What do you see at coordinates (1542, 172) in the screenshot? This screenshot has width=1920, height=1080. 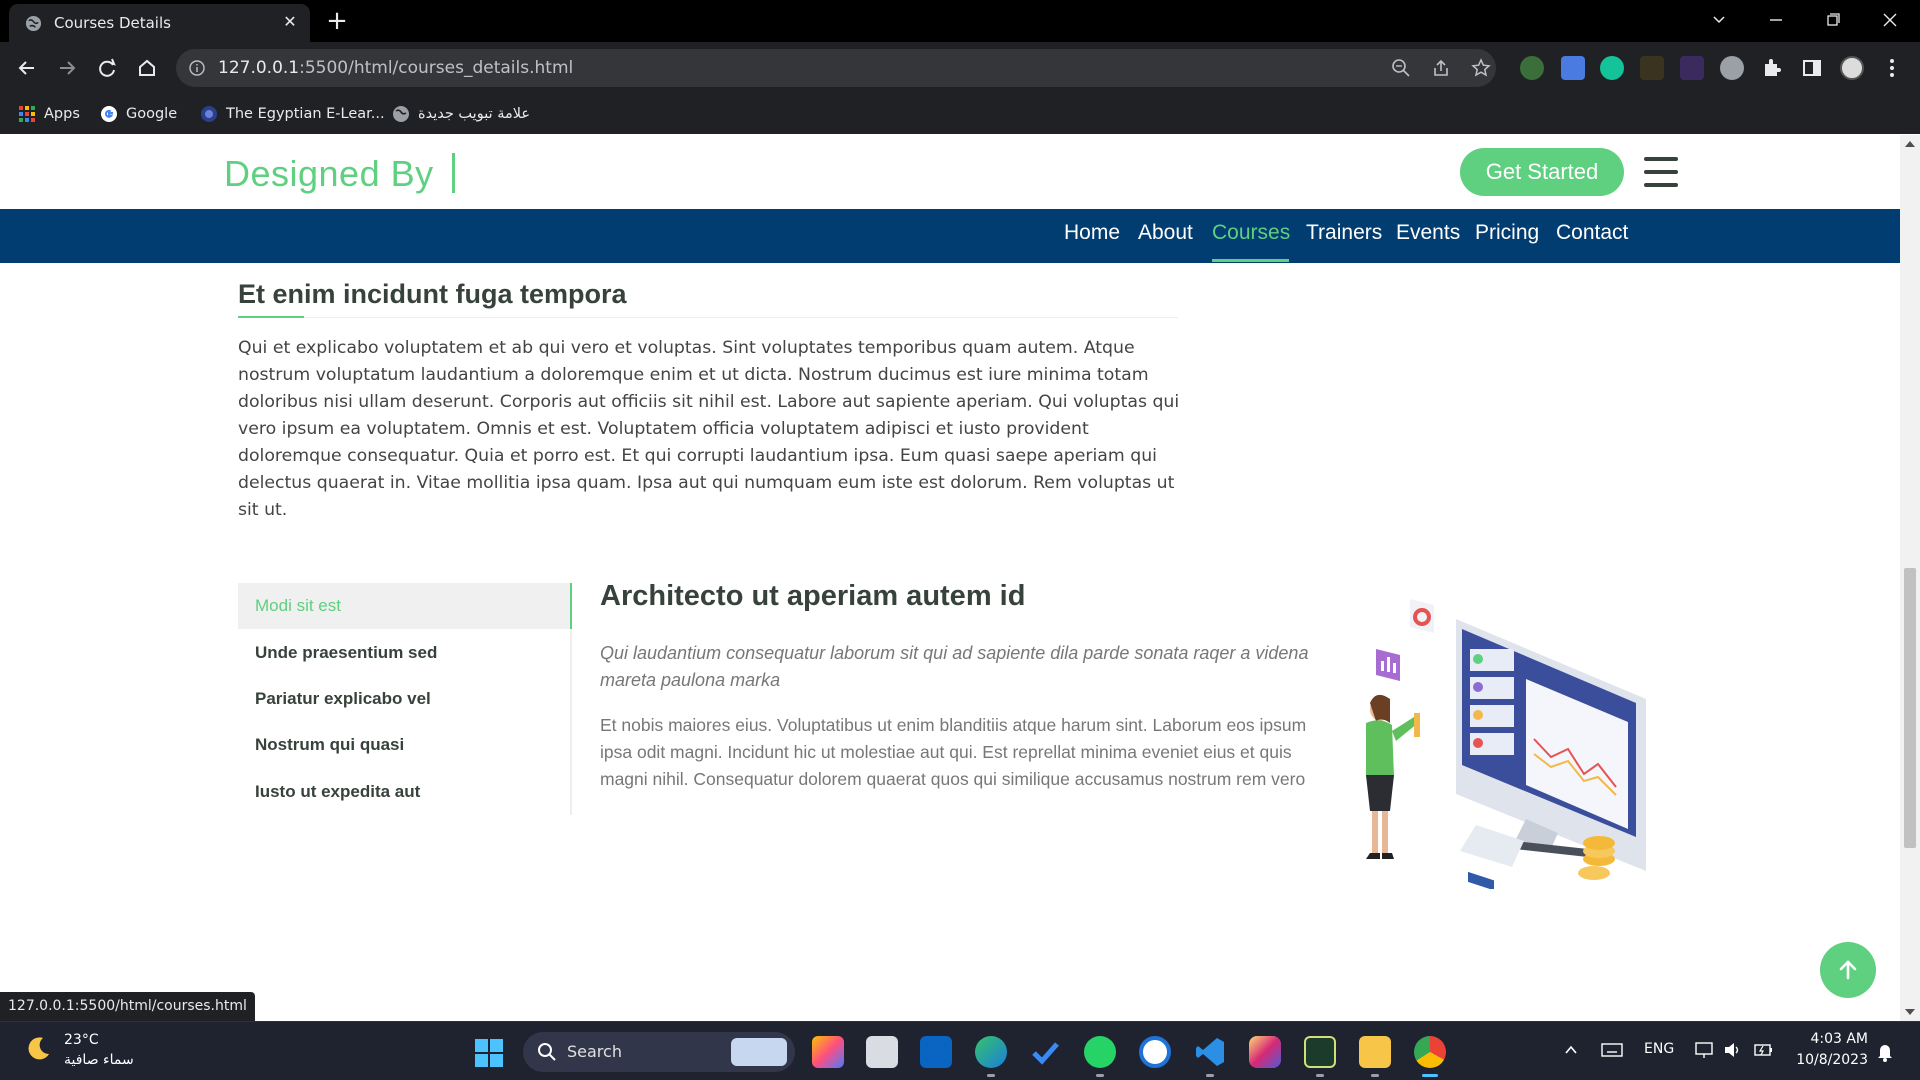 I see `get-started-button: Get Started` at bounding box center [1542, 172].